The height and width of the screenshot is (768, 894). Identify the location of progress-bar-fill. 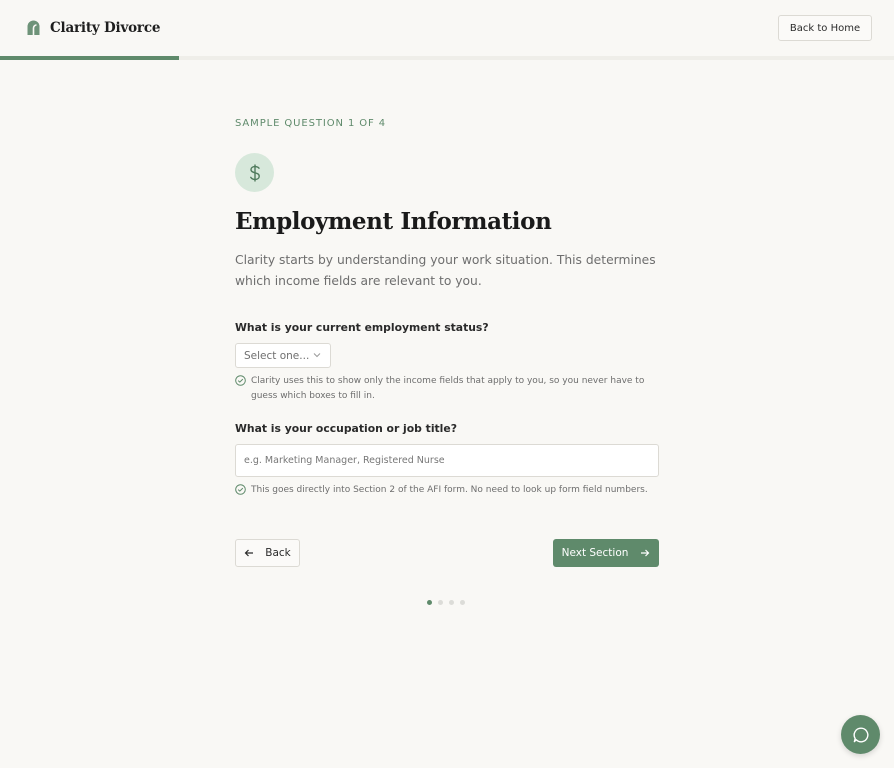
(89, 58).